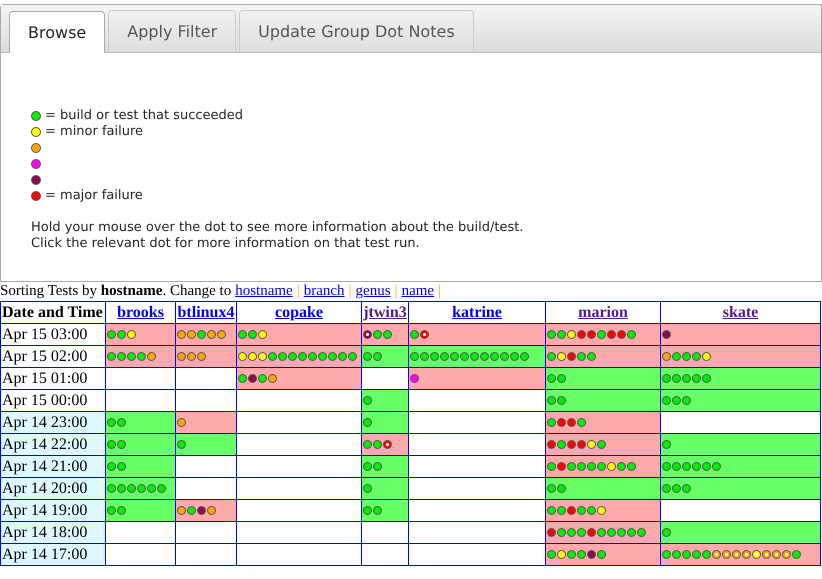 The height and width of the screenshot is (579, 822). I want to click on sort-link: genus, so click(373, 291).